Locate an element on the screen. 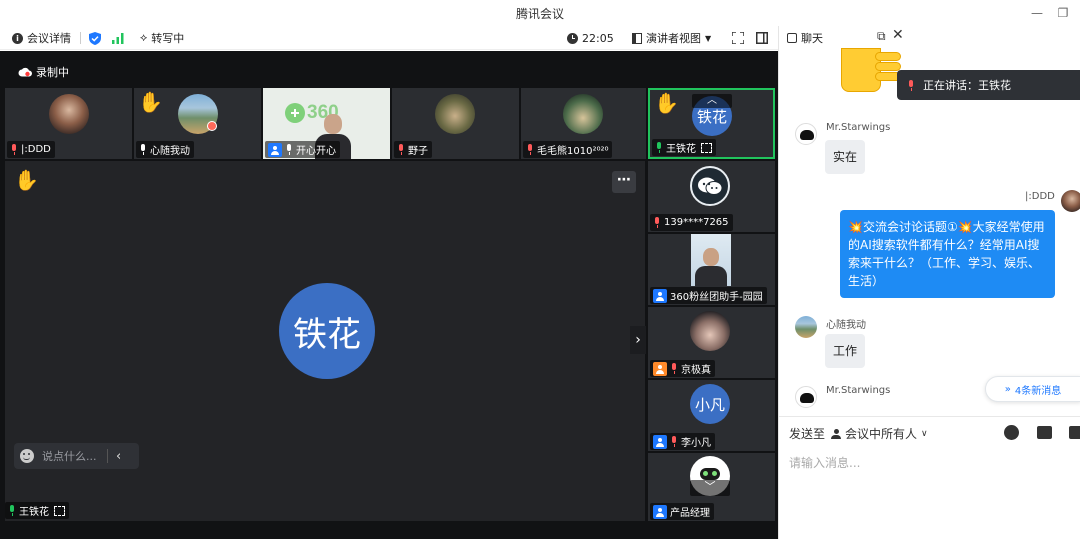 The image size is (1080, 539). person-icon is located at coordinates (836, 433).